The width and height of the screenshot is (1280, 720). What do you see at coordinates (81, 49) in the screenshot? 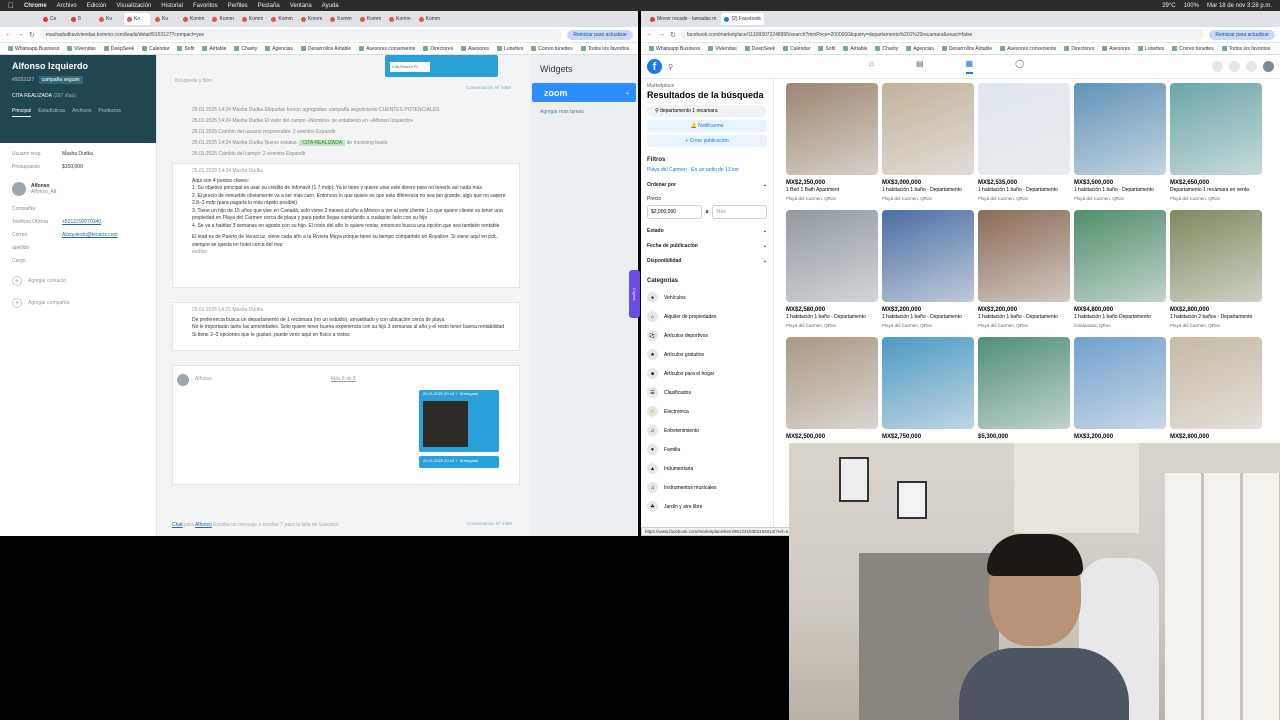
I see `bookmark-item: Viviendas` at bounding box center [81, 49].